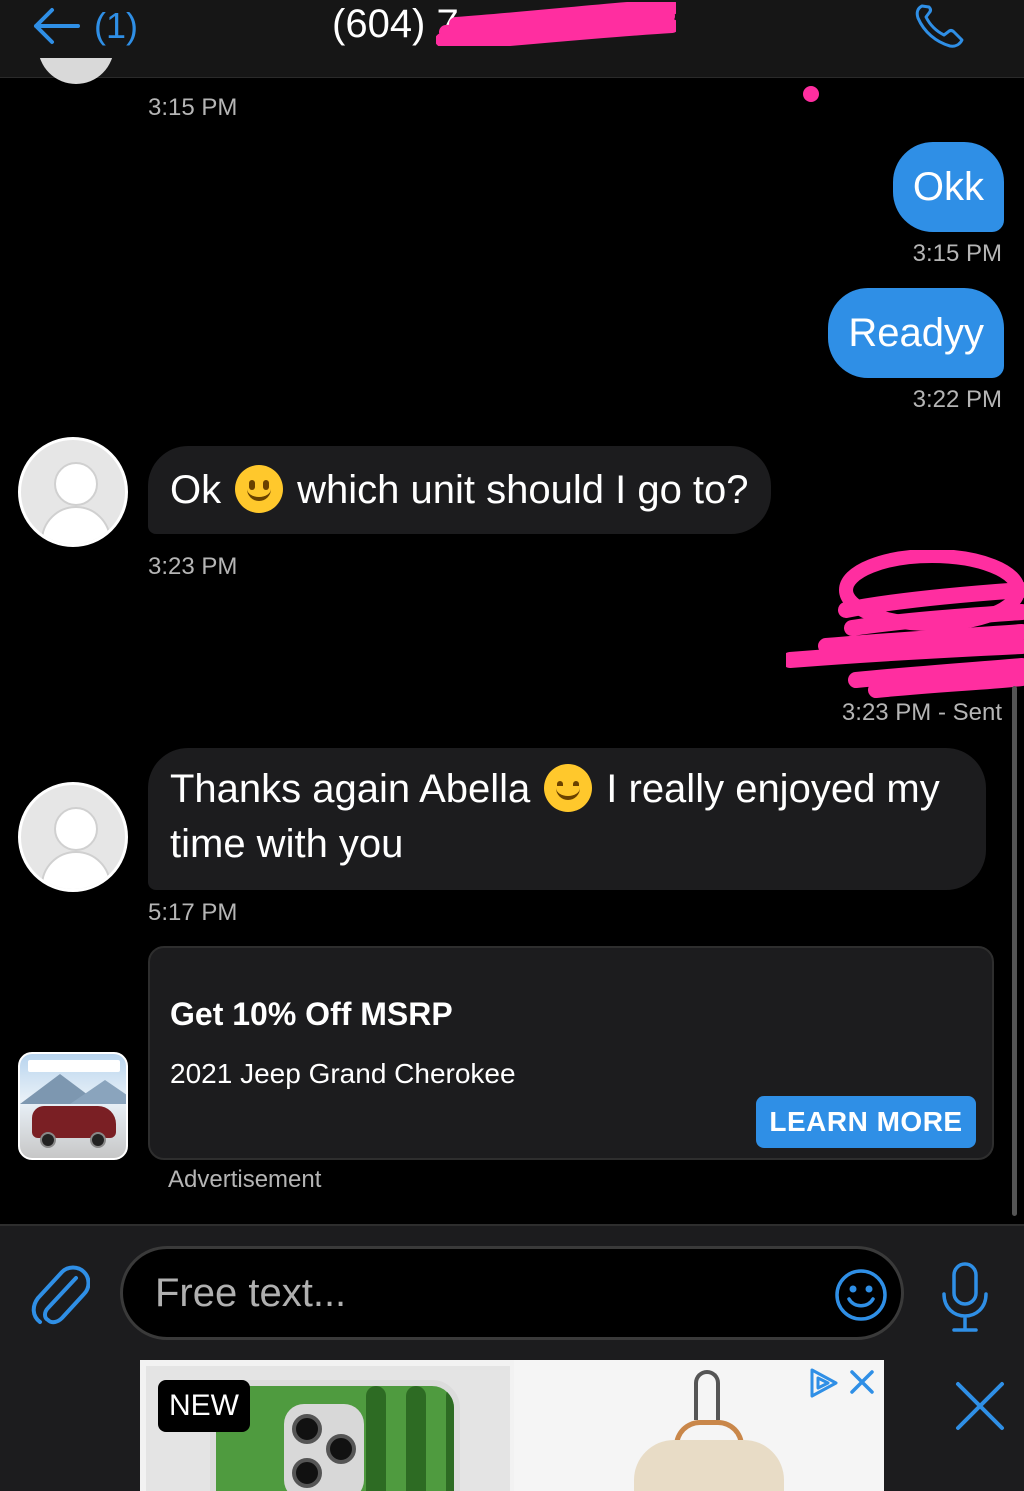 This screenshot has height=1491, width=1024. What do you see at coordinates (57, 26) in the screenshot?
I see `arrow-left-icon` at bounding box center [57, 26].